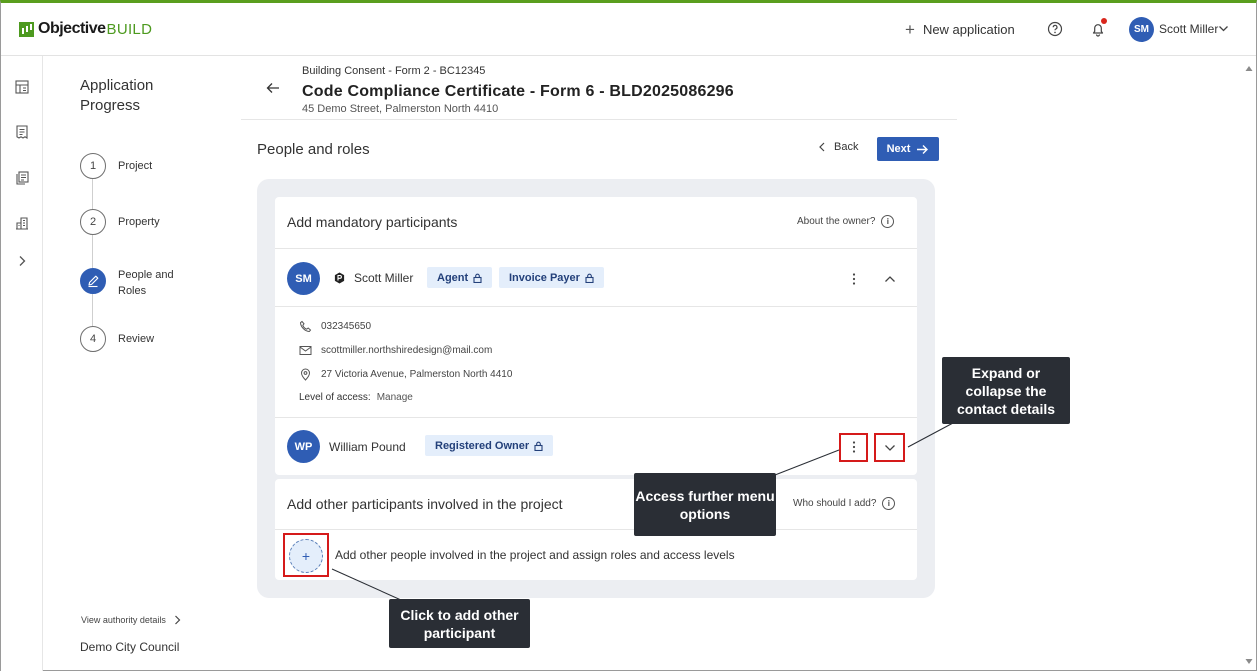 This screenshot has height=671, width=1257. Describe the element at coordinates (889, 447) in the screenshot. I see `highlight-expand-chevron` at that location.